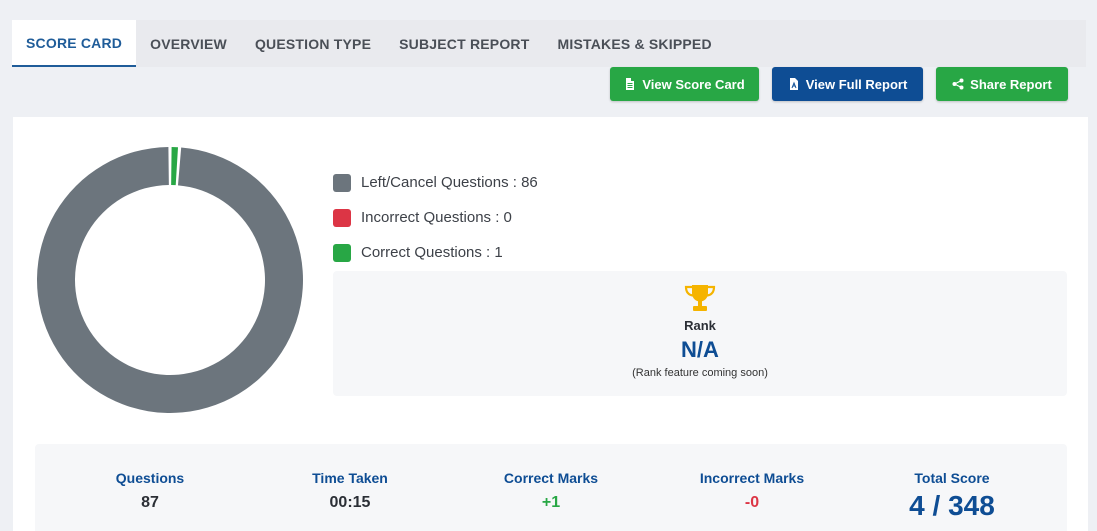 Image resolution: width=1097 pixels, height=531 pixels. Describe the element at coordinates (630, 84) in the screenshot. I see `document-icon` at that location.